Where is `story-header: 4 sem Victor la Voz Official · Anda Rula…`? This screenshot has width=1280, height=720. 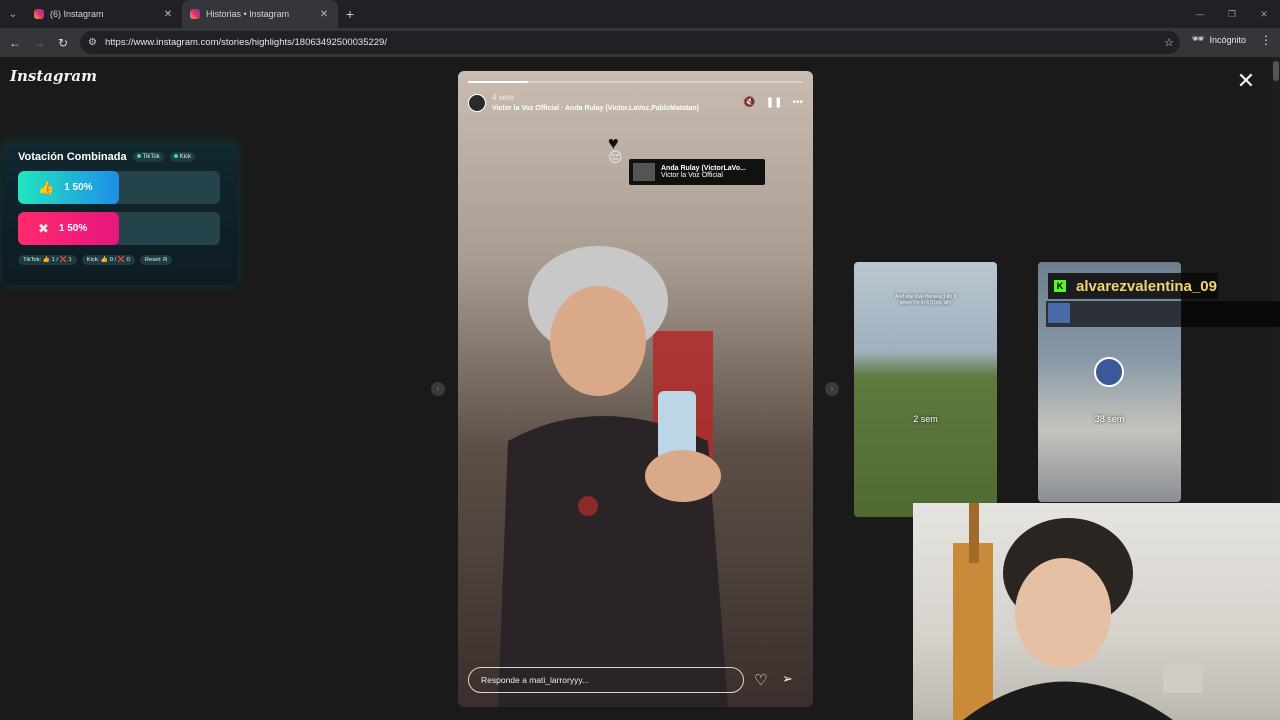 story-header: 4 sem Victor la Voz Official · Anda Rula… is located at coordinates (635, 102).